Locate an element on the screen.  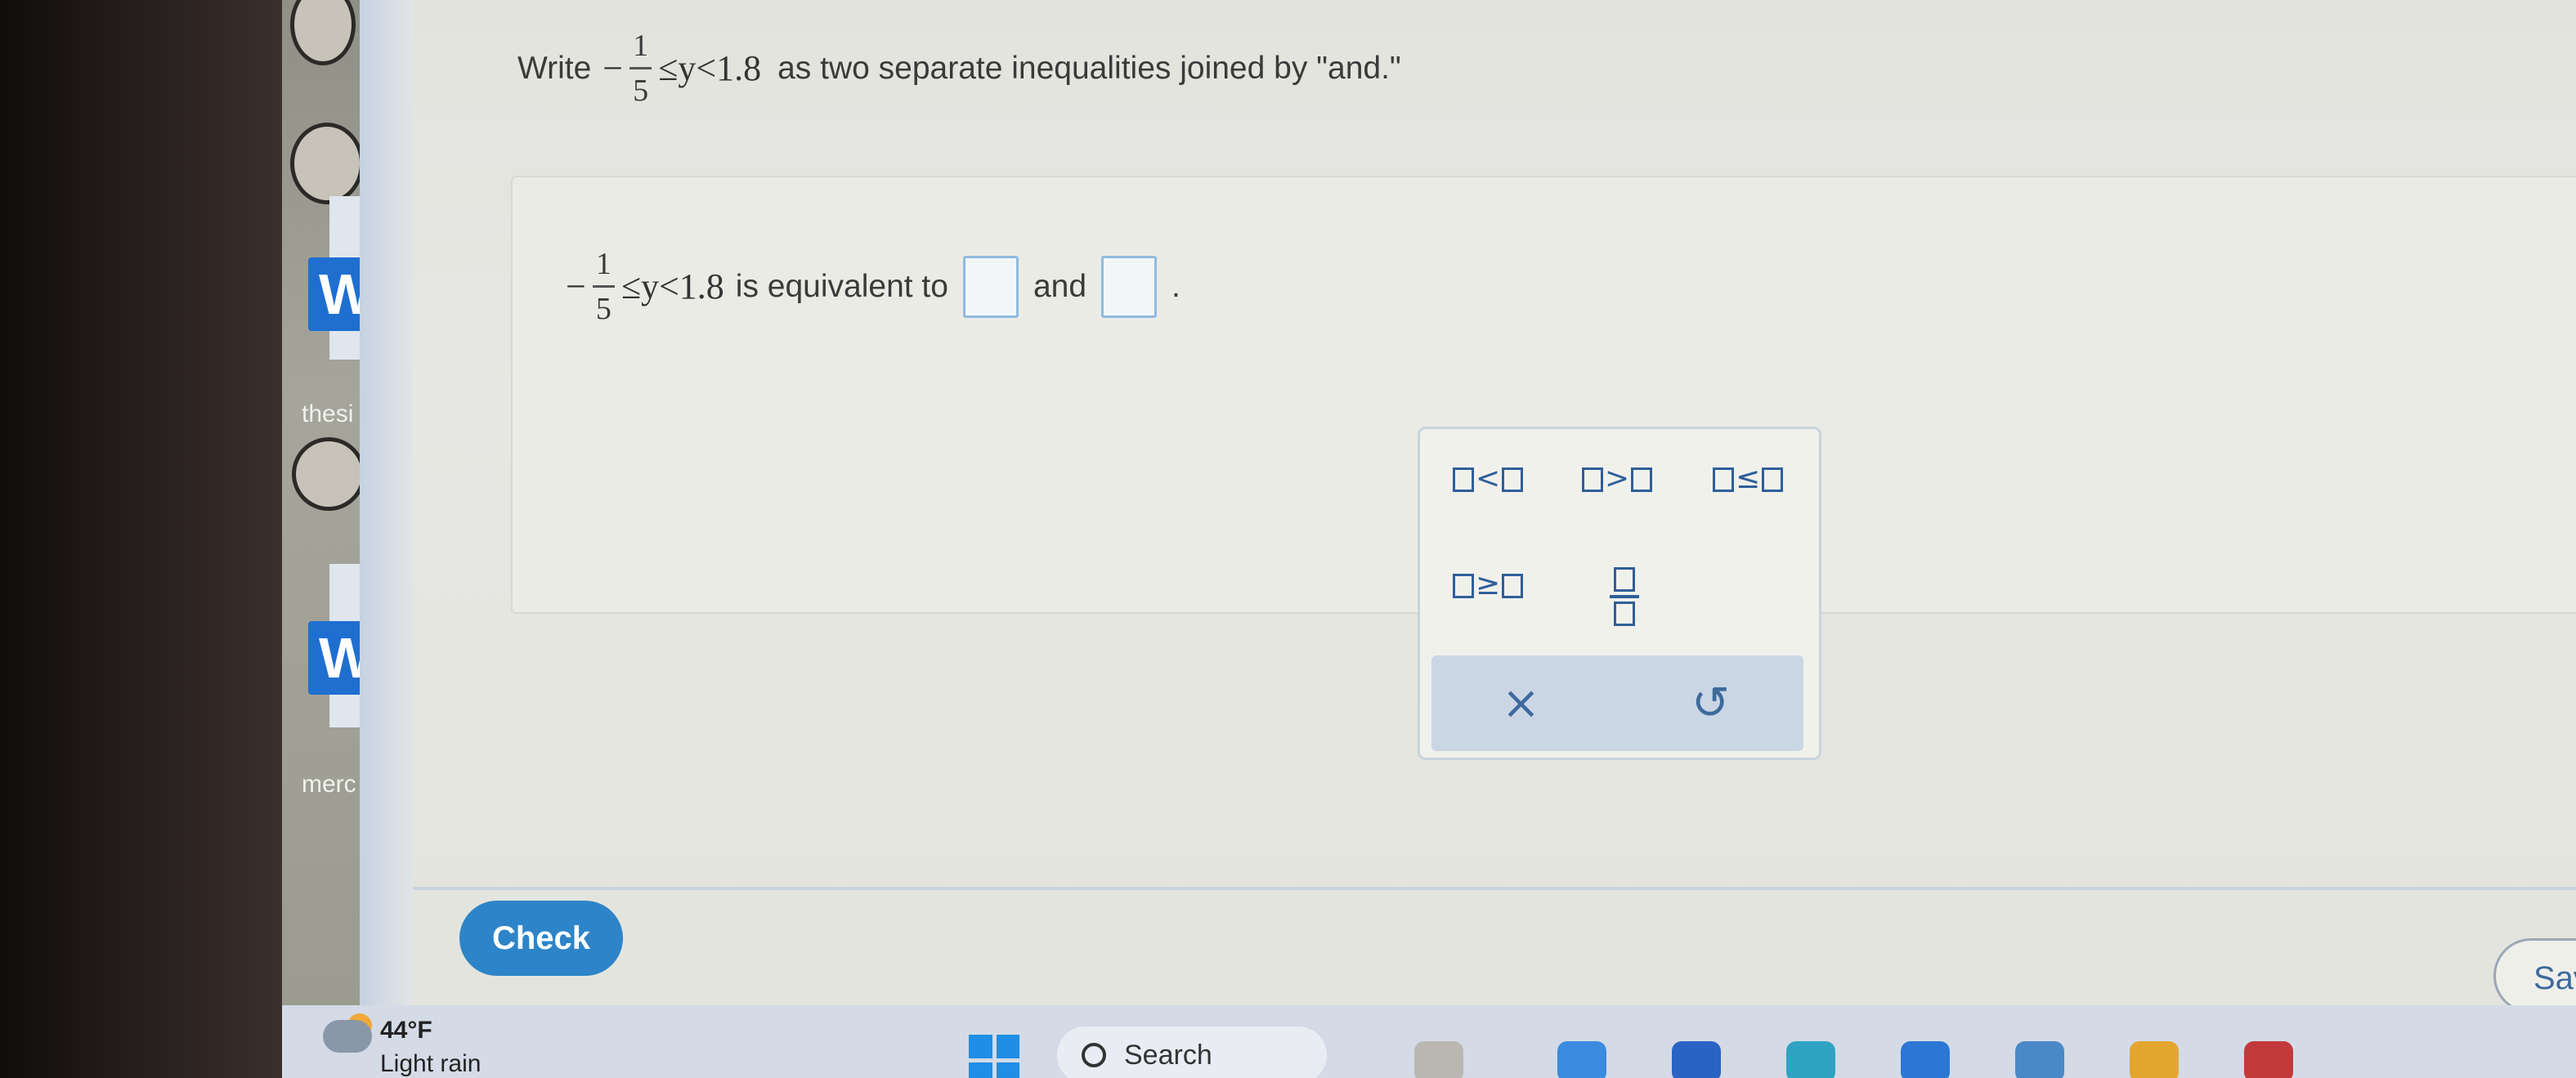
second-inequality-input is located at coordinates (1129, 286).